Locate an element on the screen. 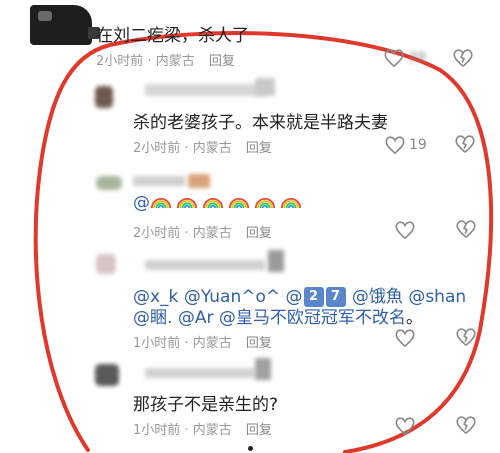  comment-text: 那孩子不是亲生的? is located at coordinates (206, 405).